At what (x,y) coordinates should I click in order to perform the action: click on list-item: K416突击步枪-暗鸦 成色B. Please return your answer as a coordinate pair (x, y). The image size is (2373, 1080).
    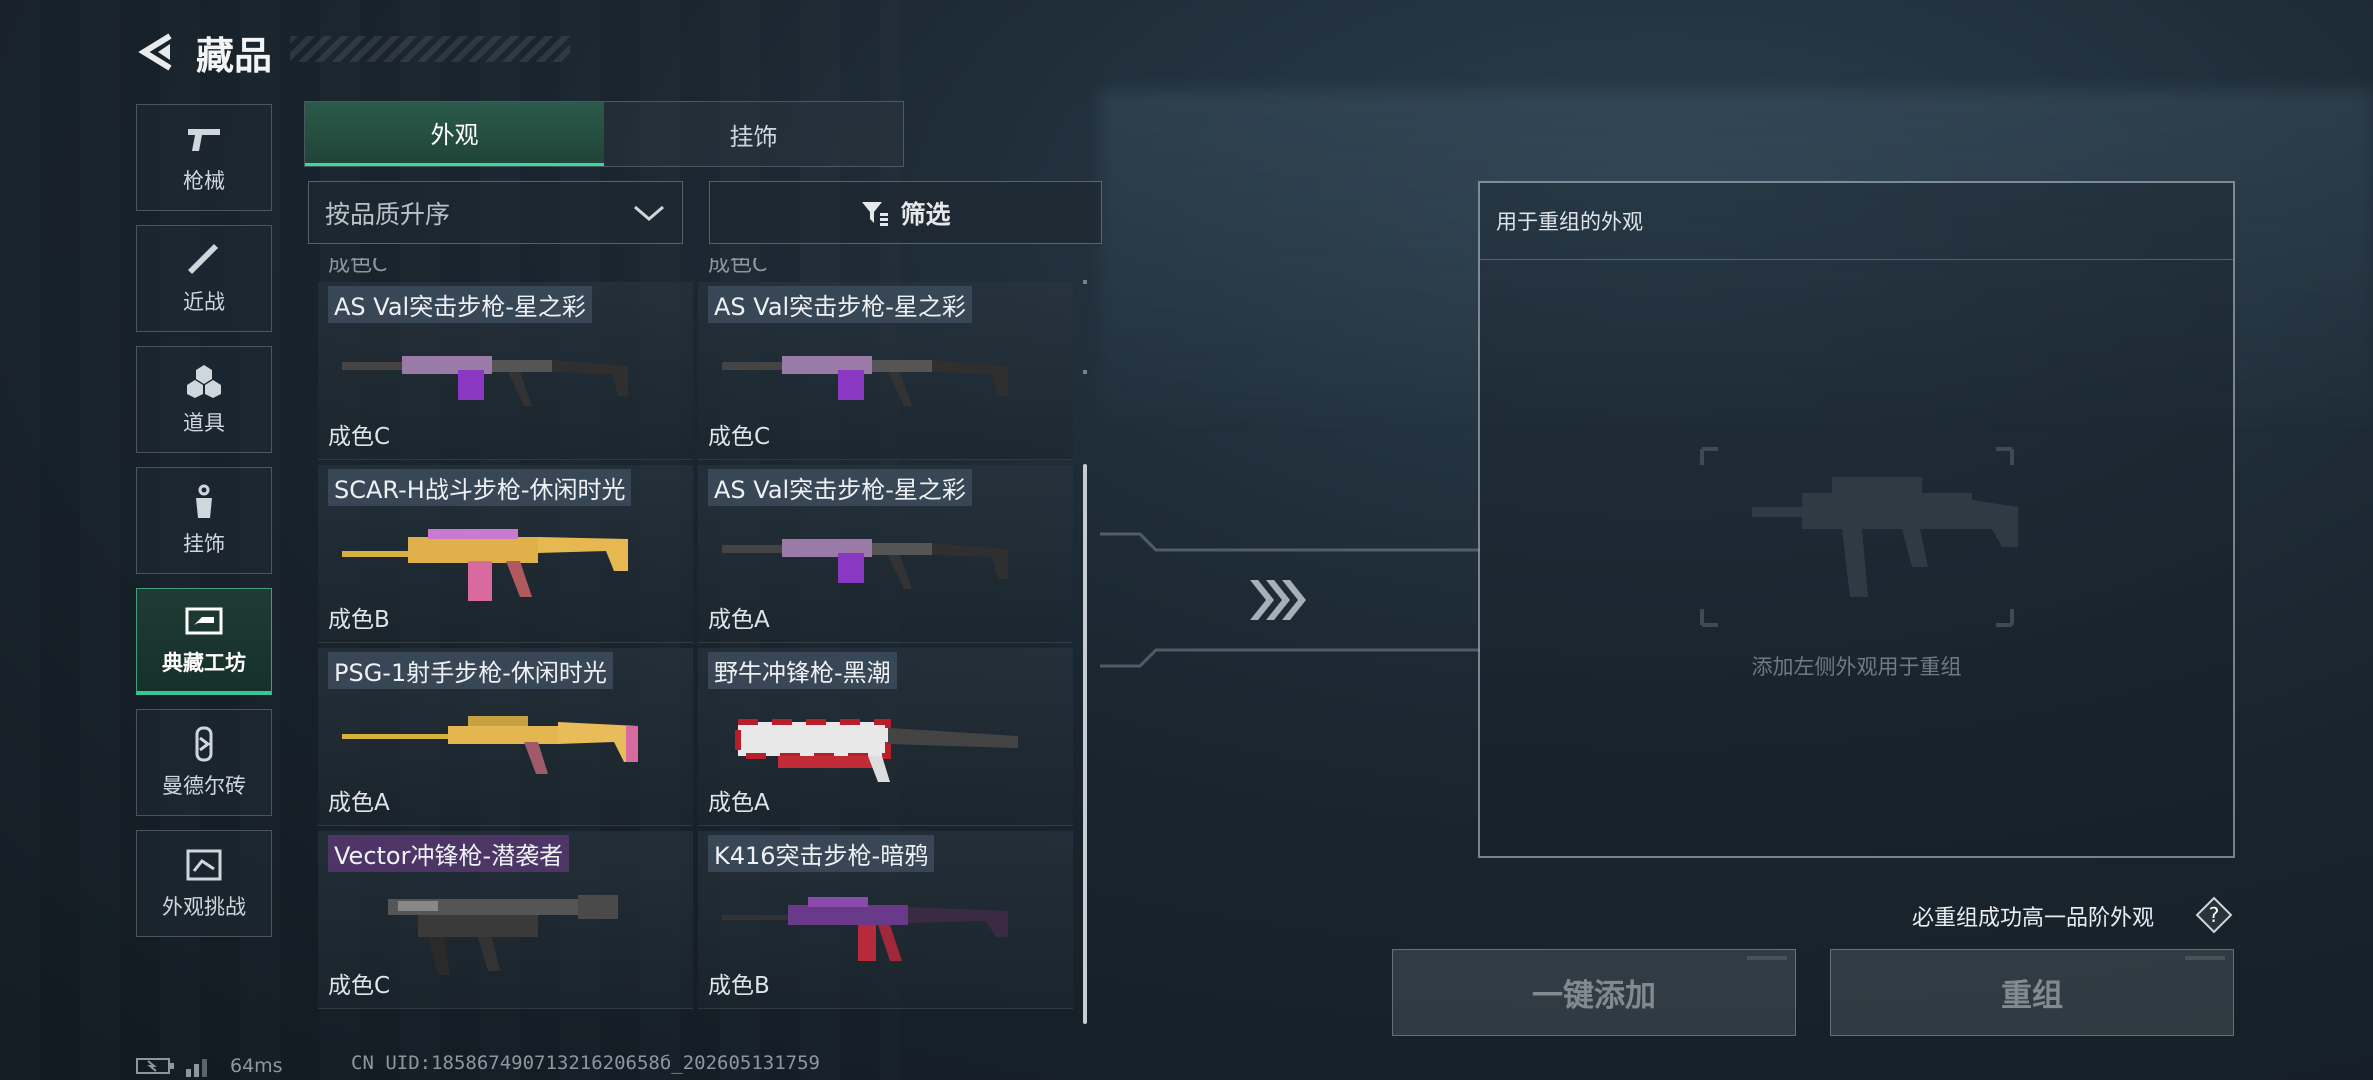
    Looking at the image, I should click on (885, 920).